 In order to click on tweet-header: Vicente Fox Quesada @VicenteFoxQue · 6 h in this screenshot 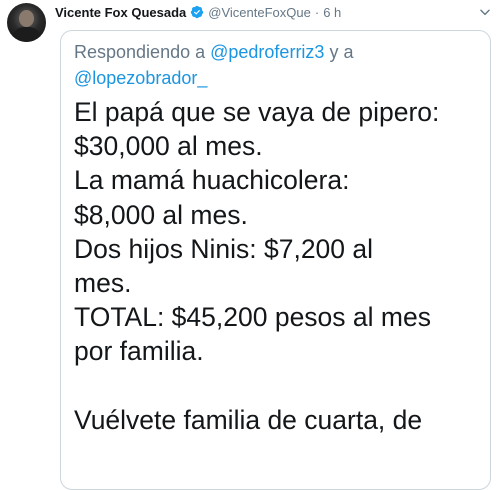, I will do `click(198, 12)`.